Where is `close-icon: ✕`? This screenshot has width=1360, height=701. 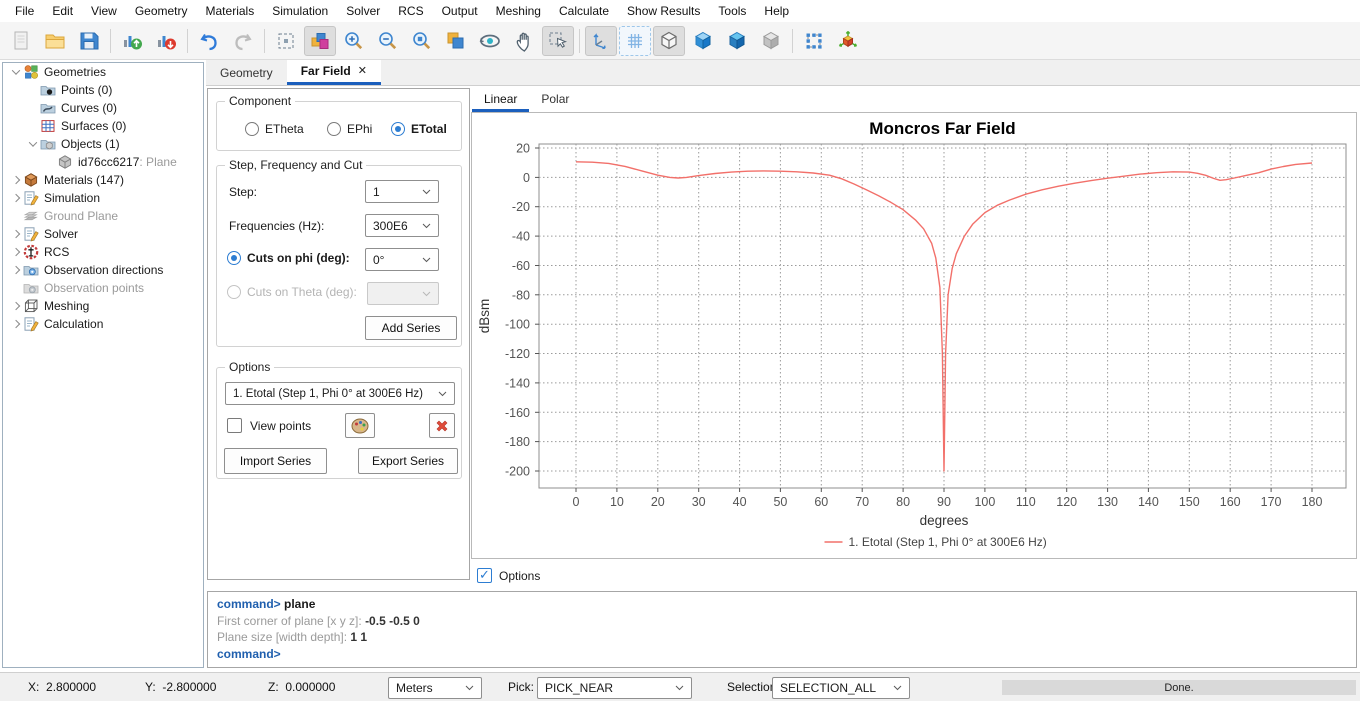
close-icon: ✕ is located at coordinates (362, 71).